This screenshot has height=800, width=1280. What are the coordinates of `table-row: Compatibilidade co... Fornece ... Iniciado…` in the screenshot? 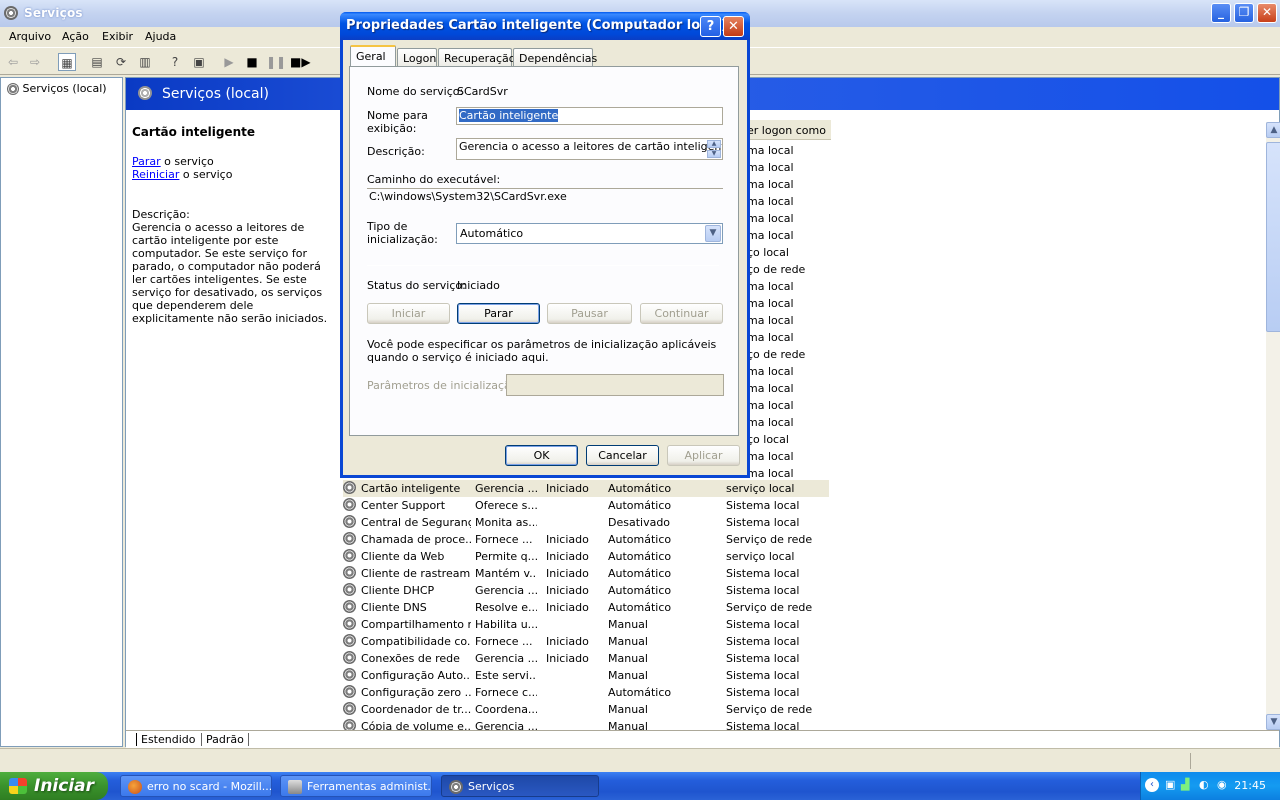 It's located at (586, 641).